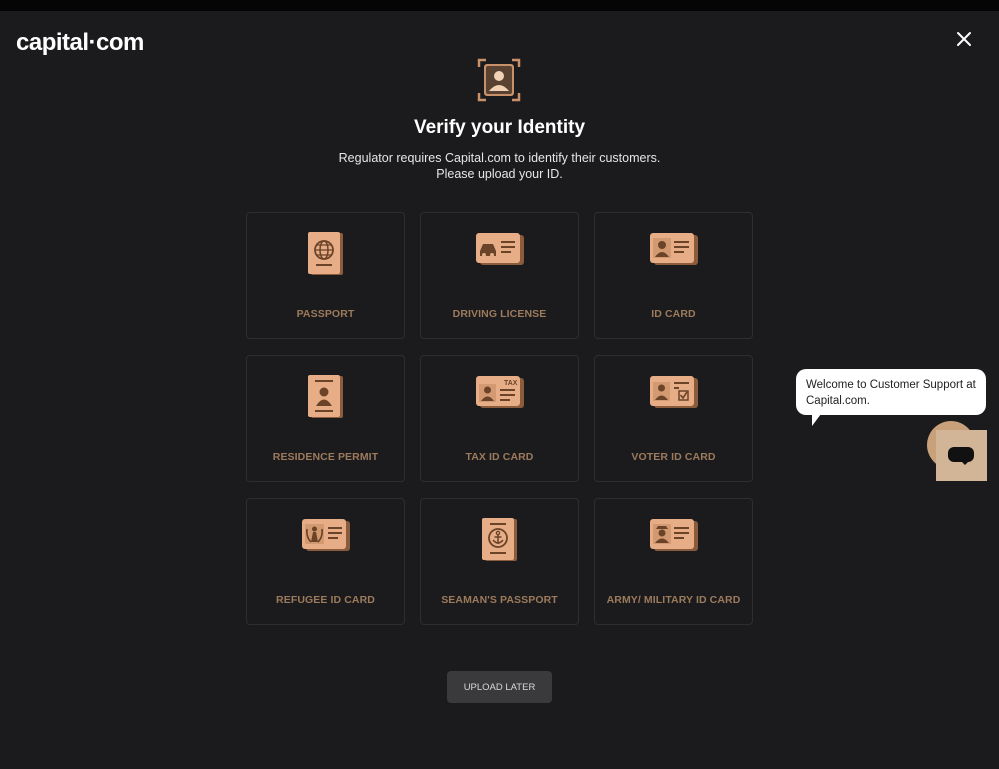 The height and width of the screenshot is (769, 999). I want to click on document-card-voter-id-card: VOTER ID CARD, so click(673, 418).